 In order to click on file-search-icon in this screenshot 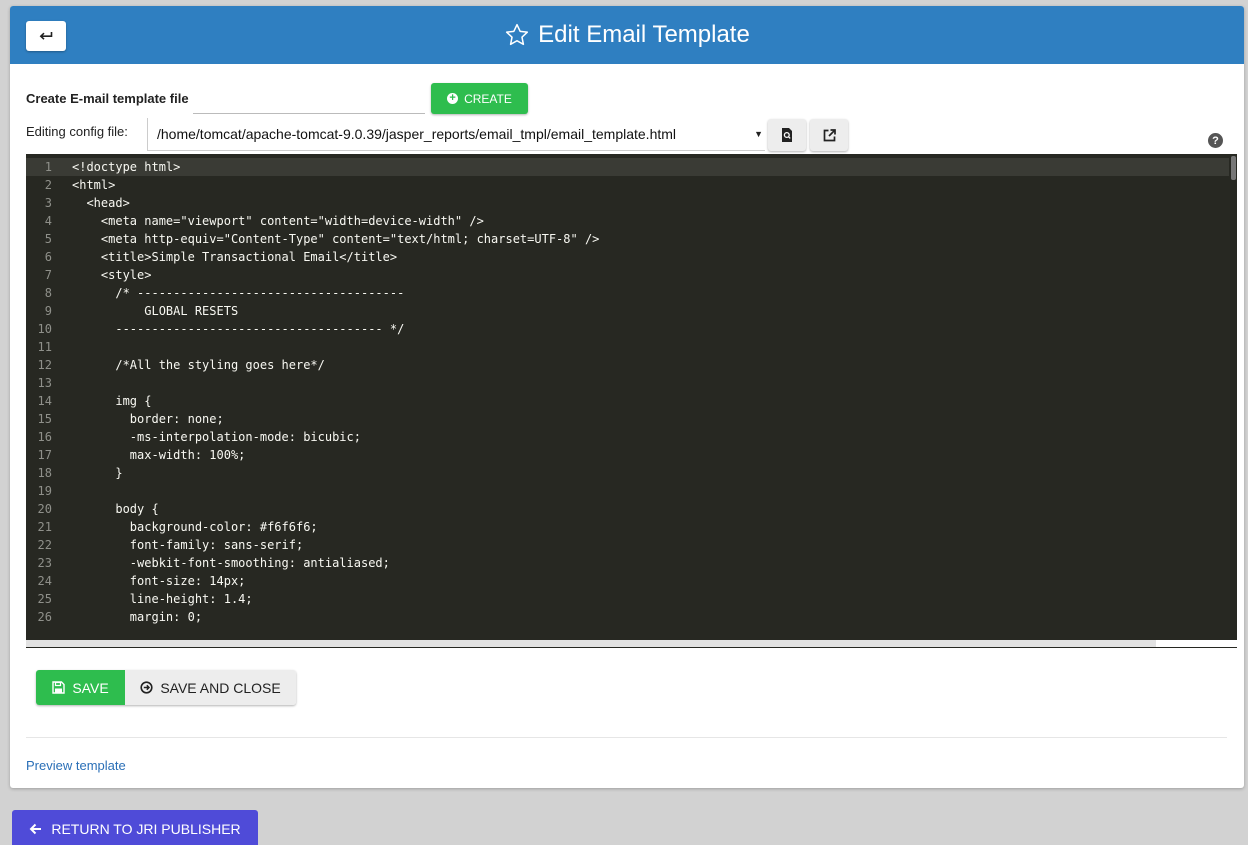, I will do `click(787, 135)`.